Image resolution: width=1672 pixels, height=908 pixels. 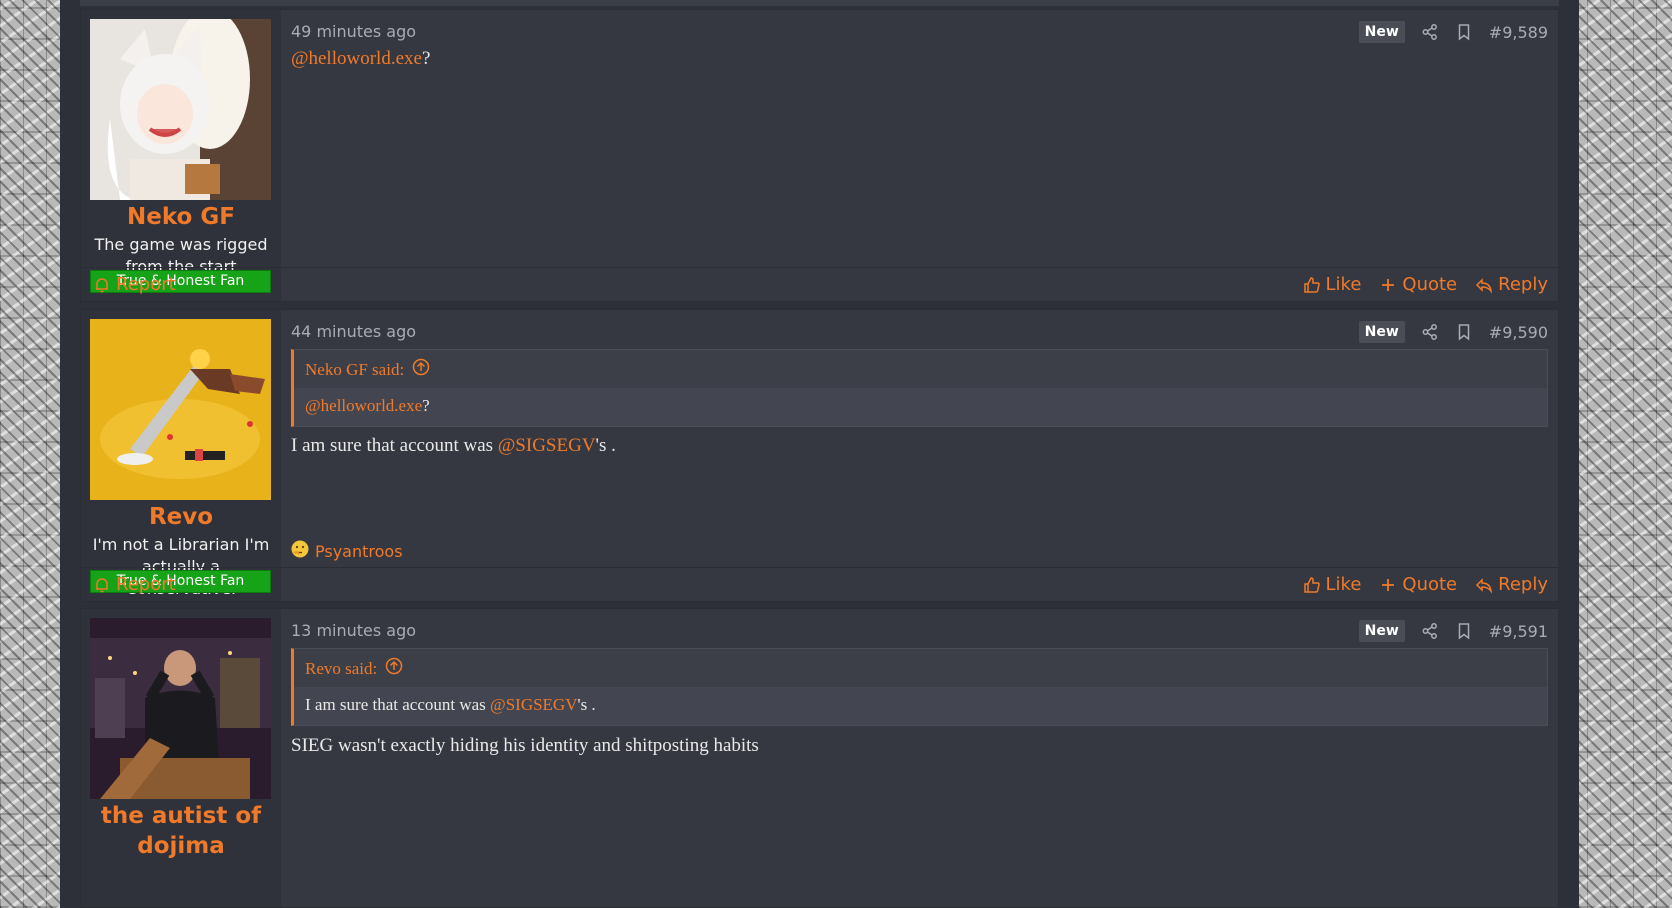 What do you see at coordinates (919, 32) in the screenshot?
I see `post-meta: 49 minutes ago New #9,589` at bounding box center [919, 32].